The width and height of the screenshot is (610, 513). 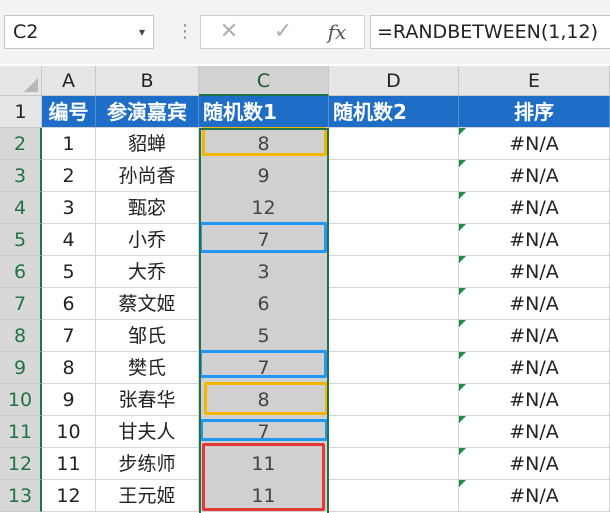 What do you see at coordinates (147, 464) in the screenshot?
I see `cell-b: 步练师` at bounding box center [147, 464].